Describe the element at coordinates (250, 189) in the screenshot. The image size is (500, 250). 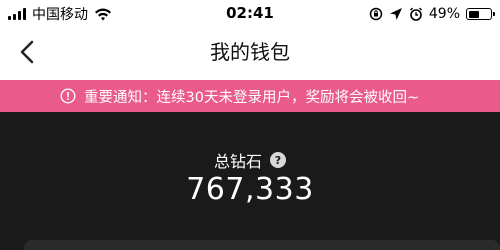
I see `balance-value: 767,333` at that location.